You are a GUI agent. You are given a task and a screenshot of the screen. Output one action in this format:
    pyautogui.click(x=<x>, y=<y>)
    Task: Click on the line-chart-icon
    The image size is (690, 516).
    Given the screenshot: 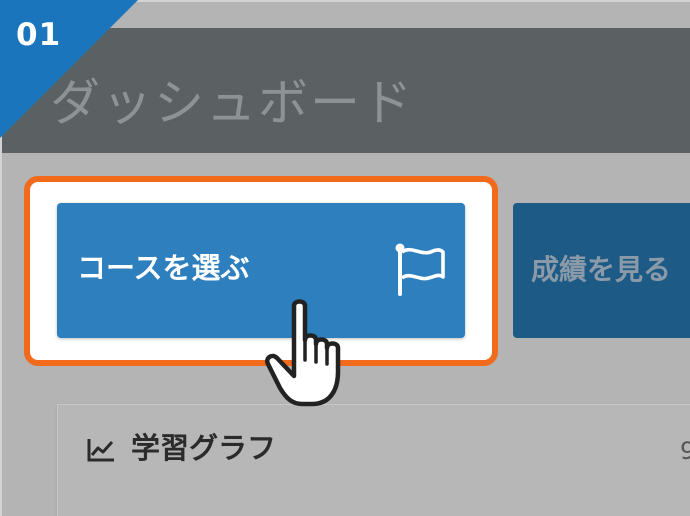 What is the action you would take?
    pyautogui.click(x=100, y=450)
    